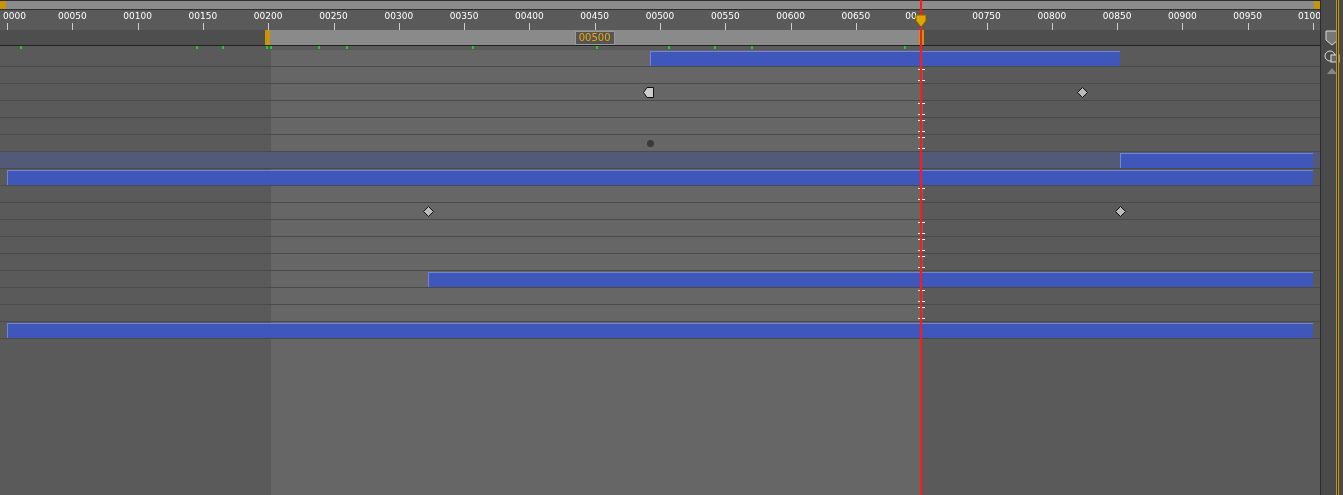 The image size is (1343, 495). What do you see at coordinates (921, 247) in the screenshot?
I see `playhead-line` at bounding box center [921, 247].